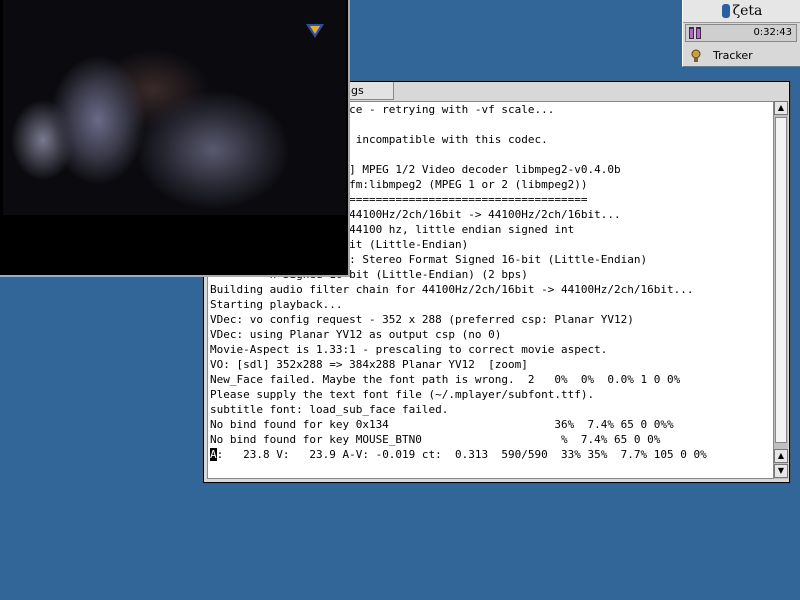 This screenshot has height=600, width=800. I want to click on deskbar-item-tracker: Tracker, so click(742, 56).